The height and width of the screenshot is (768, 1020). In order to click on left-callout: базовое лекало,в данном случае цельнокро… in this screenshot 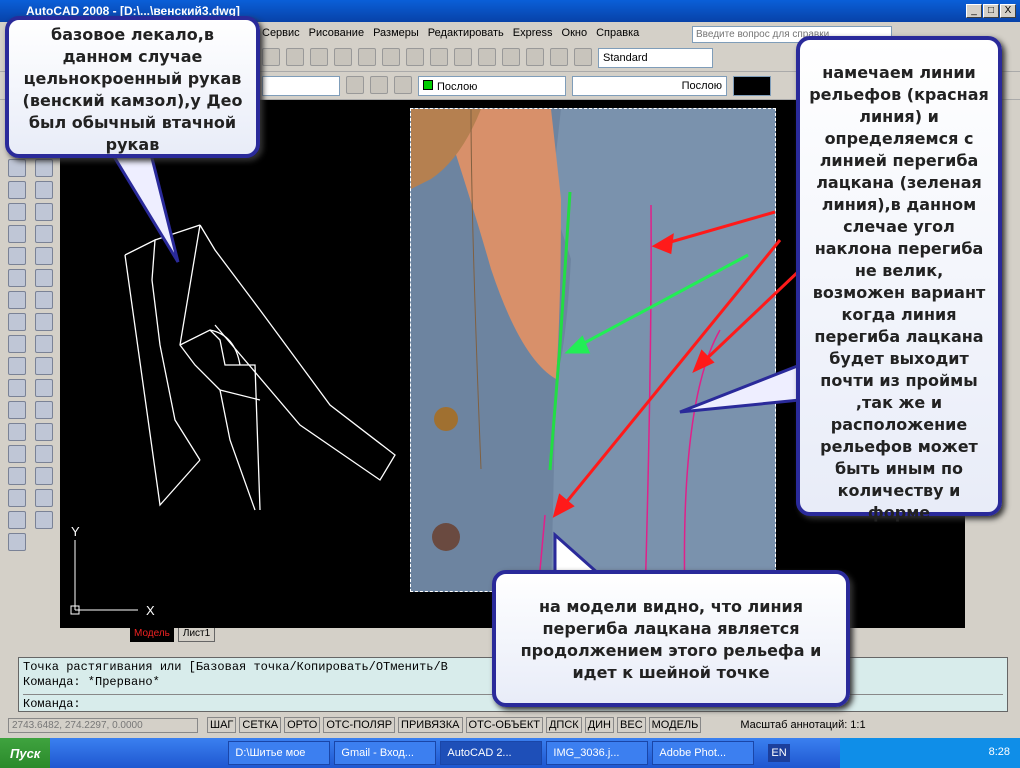, I will do `click(132, 87)`.